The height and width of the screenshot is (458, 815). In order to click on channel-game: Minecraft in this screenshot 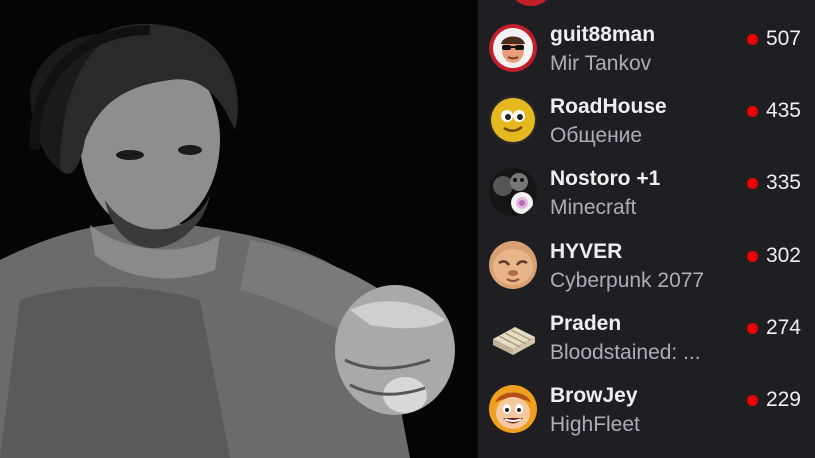, I will do `click(593, 207)`.